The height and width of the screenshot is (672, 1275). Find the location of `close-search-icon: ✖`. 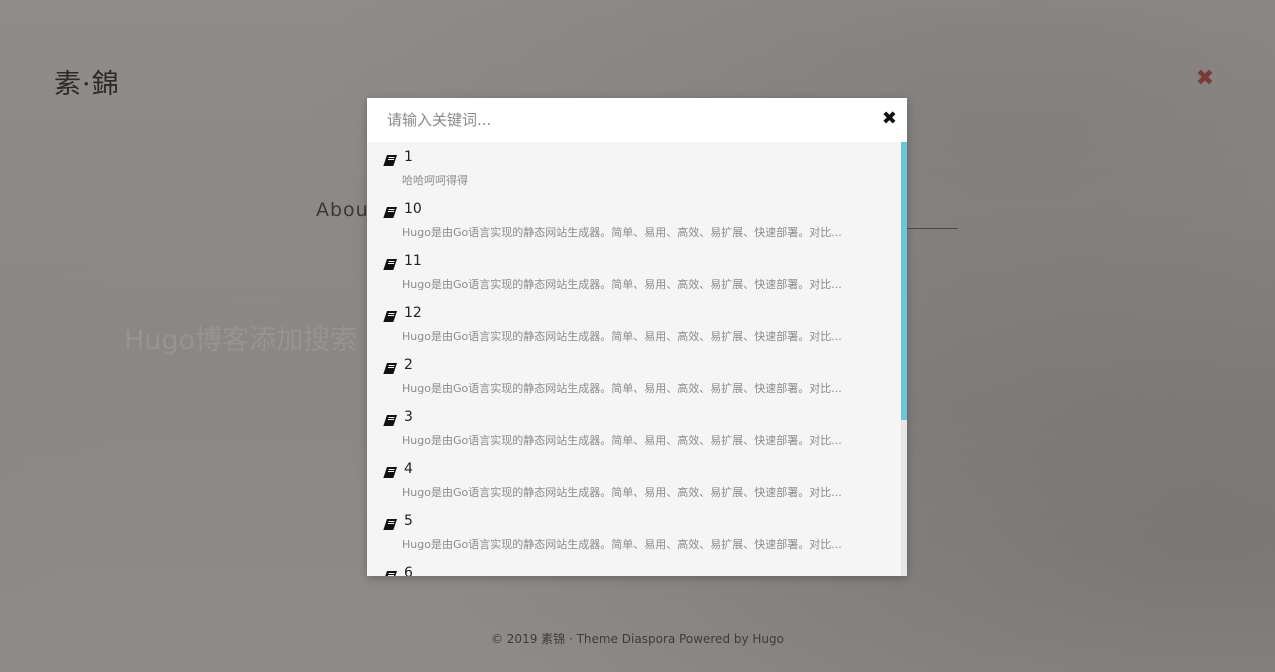

close-search-icon: ✖ is located at coordinates (889, 119).